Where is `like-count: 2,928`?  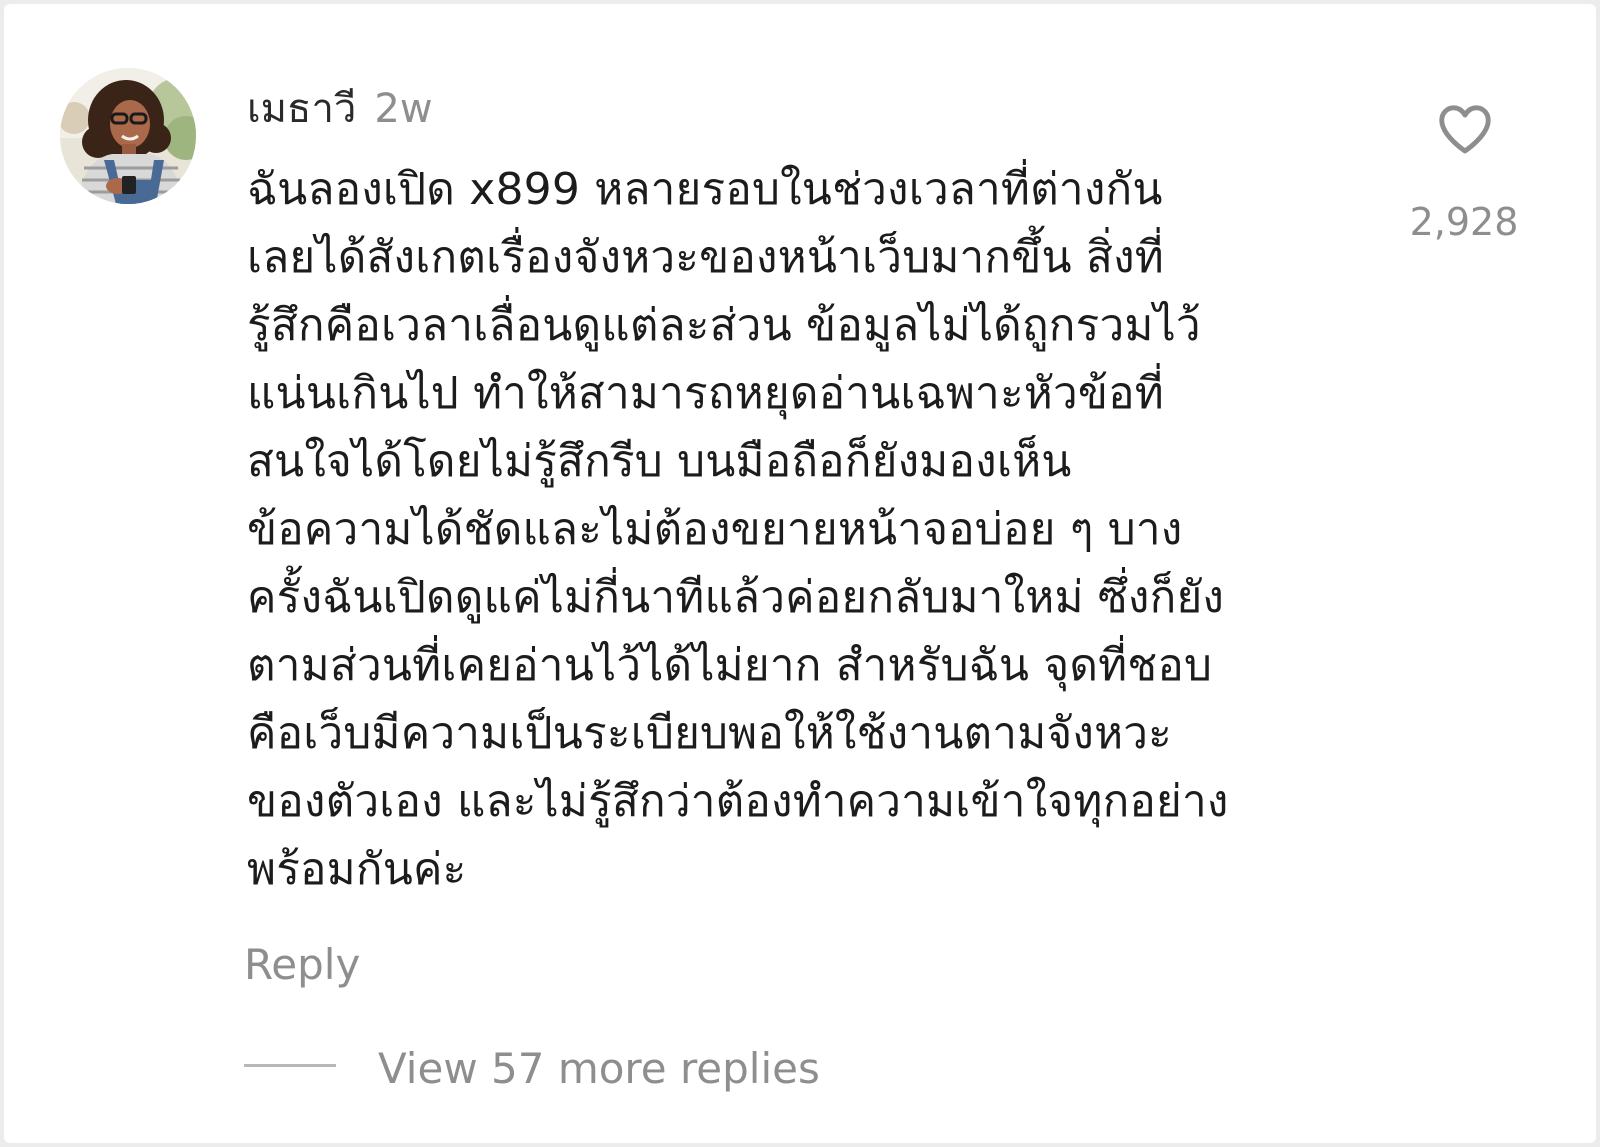
like-count: 2,928 is located at coordinates (1464, 222).